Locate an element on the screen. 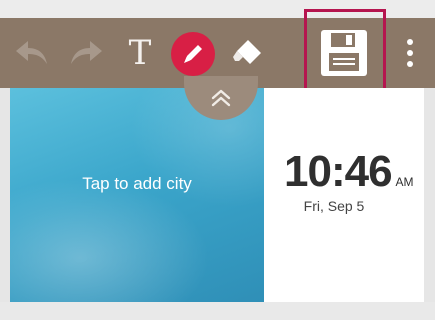 Image resolution: width=435 pixels, height=320 pixels. eraser-tool-button is located at coordinates (248, 53).